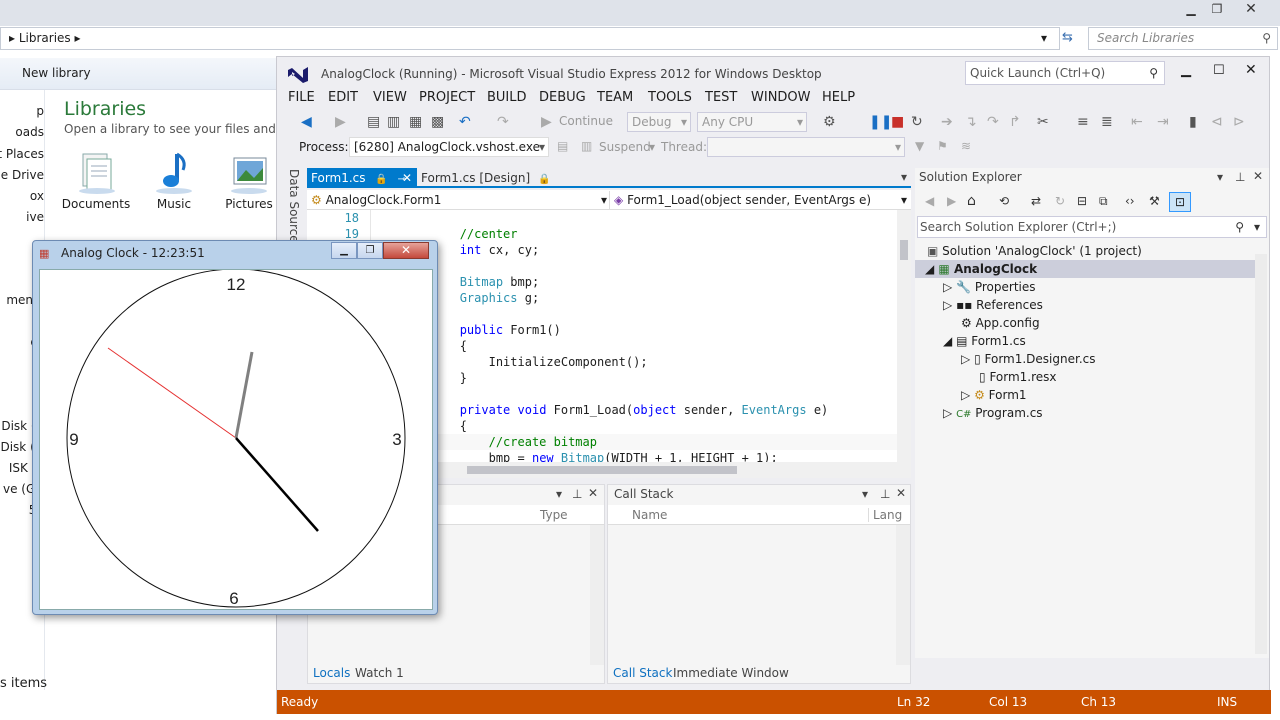 The width and height of the screenshot is (1280, 720). Describe the element at coordinates (343, 98) in the screenshot. I see `menu-edit: EDIT` at that location.